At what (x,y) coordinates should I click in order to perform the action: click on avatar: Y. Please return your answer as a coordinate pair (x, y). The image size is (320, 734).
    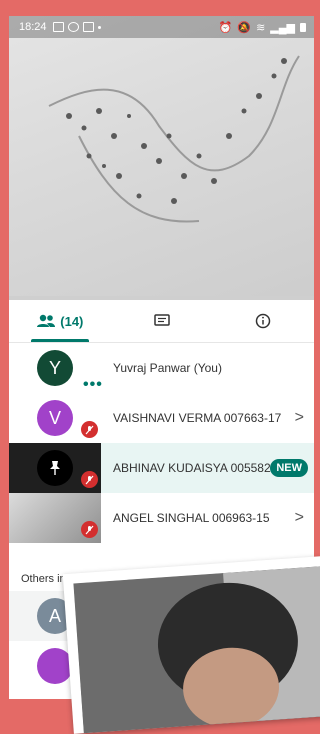
    Looking at the image, I should click on (55, 368).